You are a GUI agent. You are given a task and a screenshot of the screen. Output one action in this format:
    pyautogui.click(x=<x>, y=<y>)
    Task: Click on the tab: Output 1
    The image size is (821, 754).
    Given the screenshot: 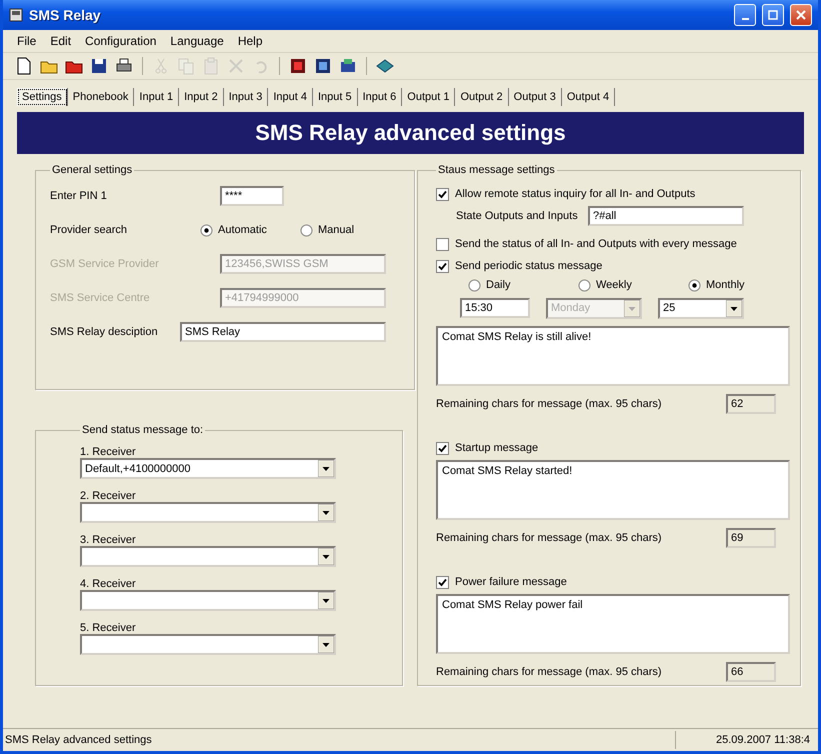 What is the action you would take?
    pyautogui.click(x=429, y=97)
    